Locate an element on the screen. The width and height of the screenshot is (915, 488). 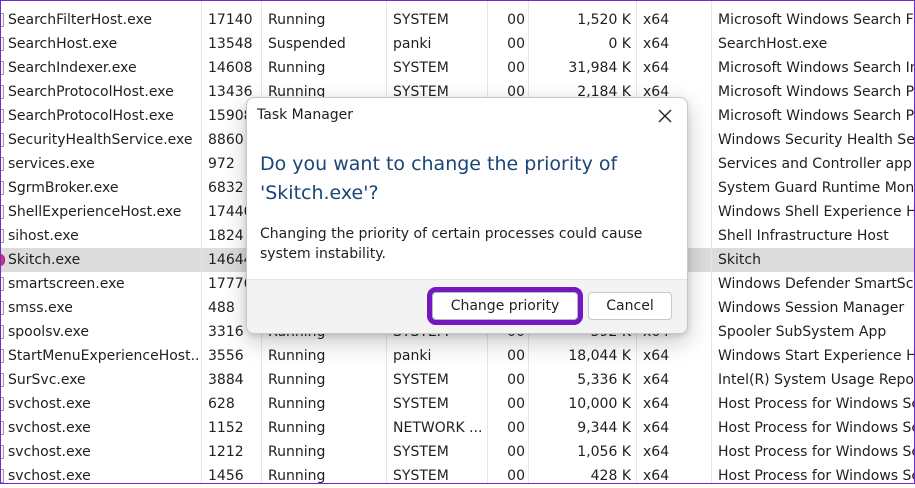
process-pid: 3884 is located at coordinates (226, 380).